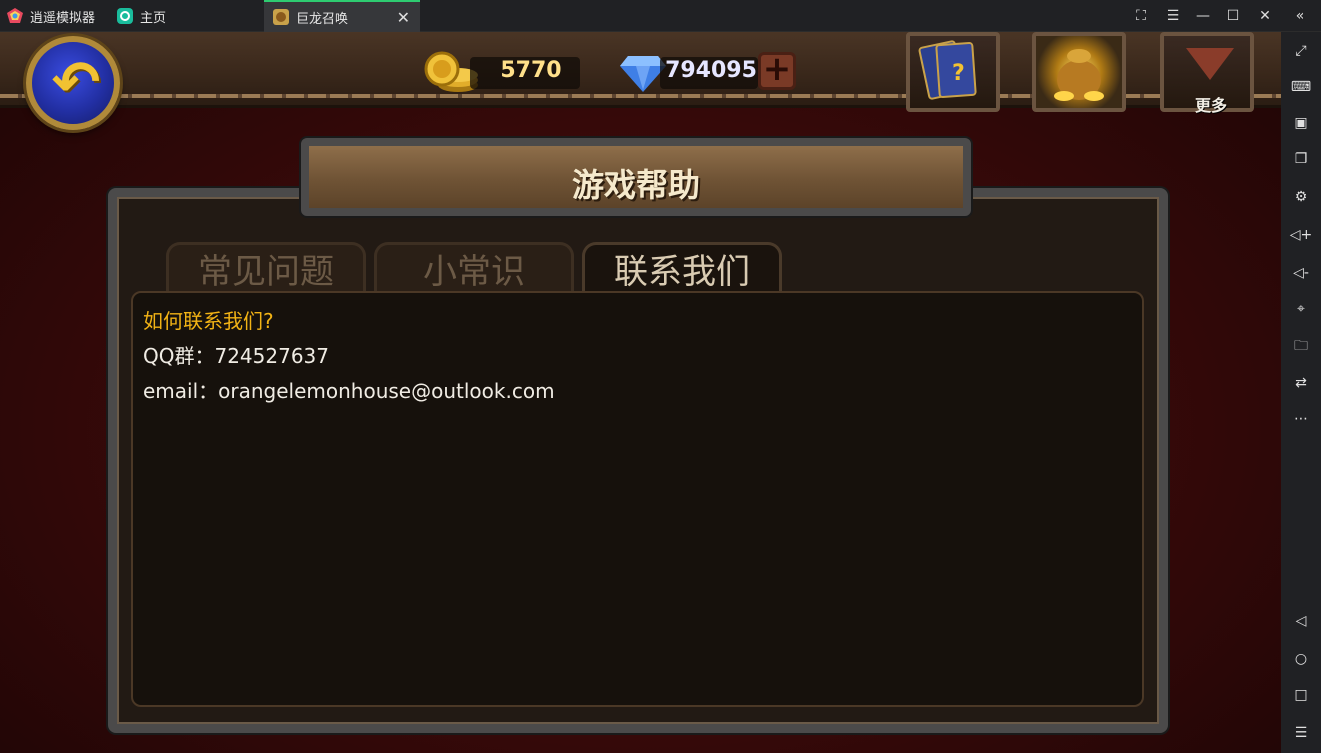  I want to click on menu-icon: ☰, so click(1173, 16).